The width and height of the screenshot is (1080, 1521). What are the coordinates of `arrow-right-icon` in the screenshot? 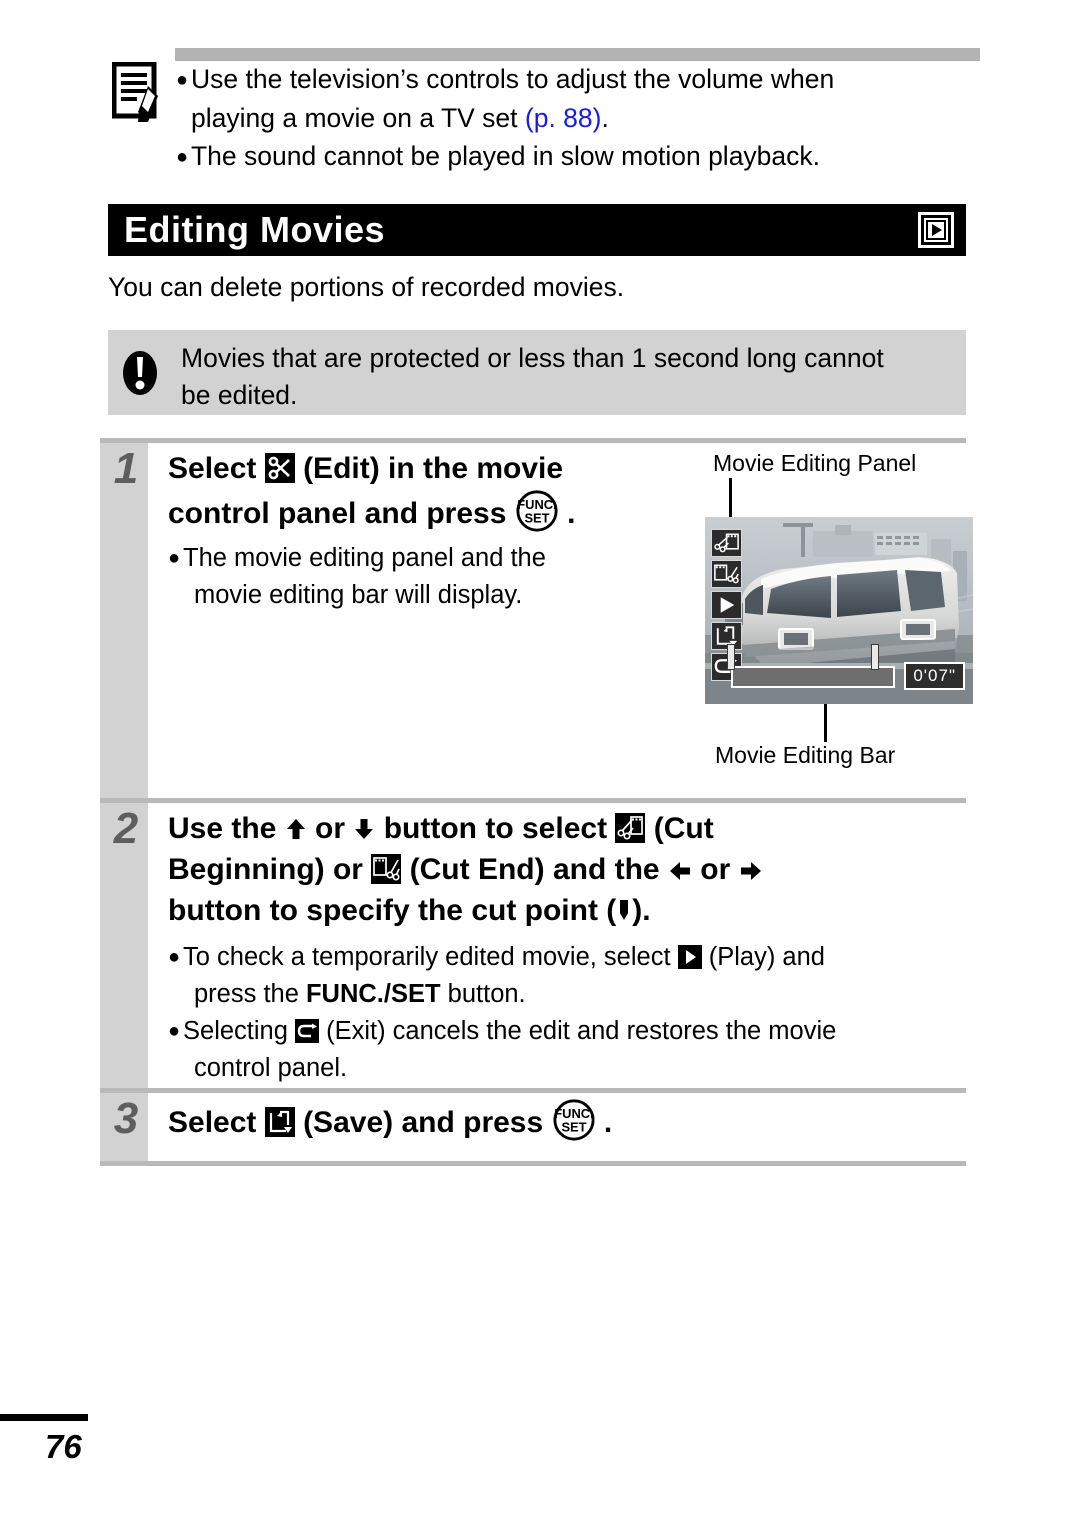 It's located at (751, 871).